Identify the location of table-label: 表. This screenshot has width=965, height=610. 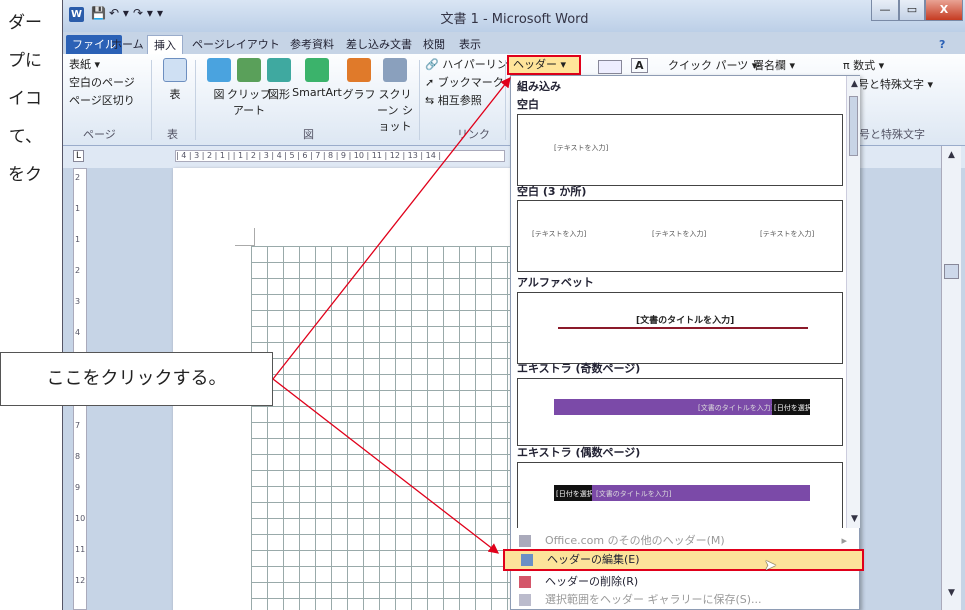
(175, 94).